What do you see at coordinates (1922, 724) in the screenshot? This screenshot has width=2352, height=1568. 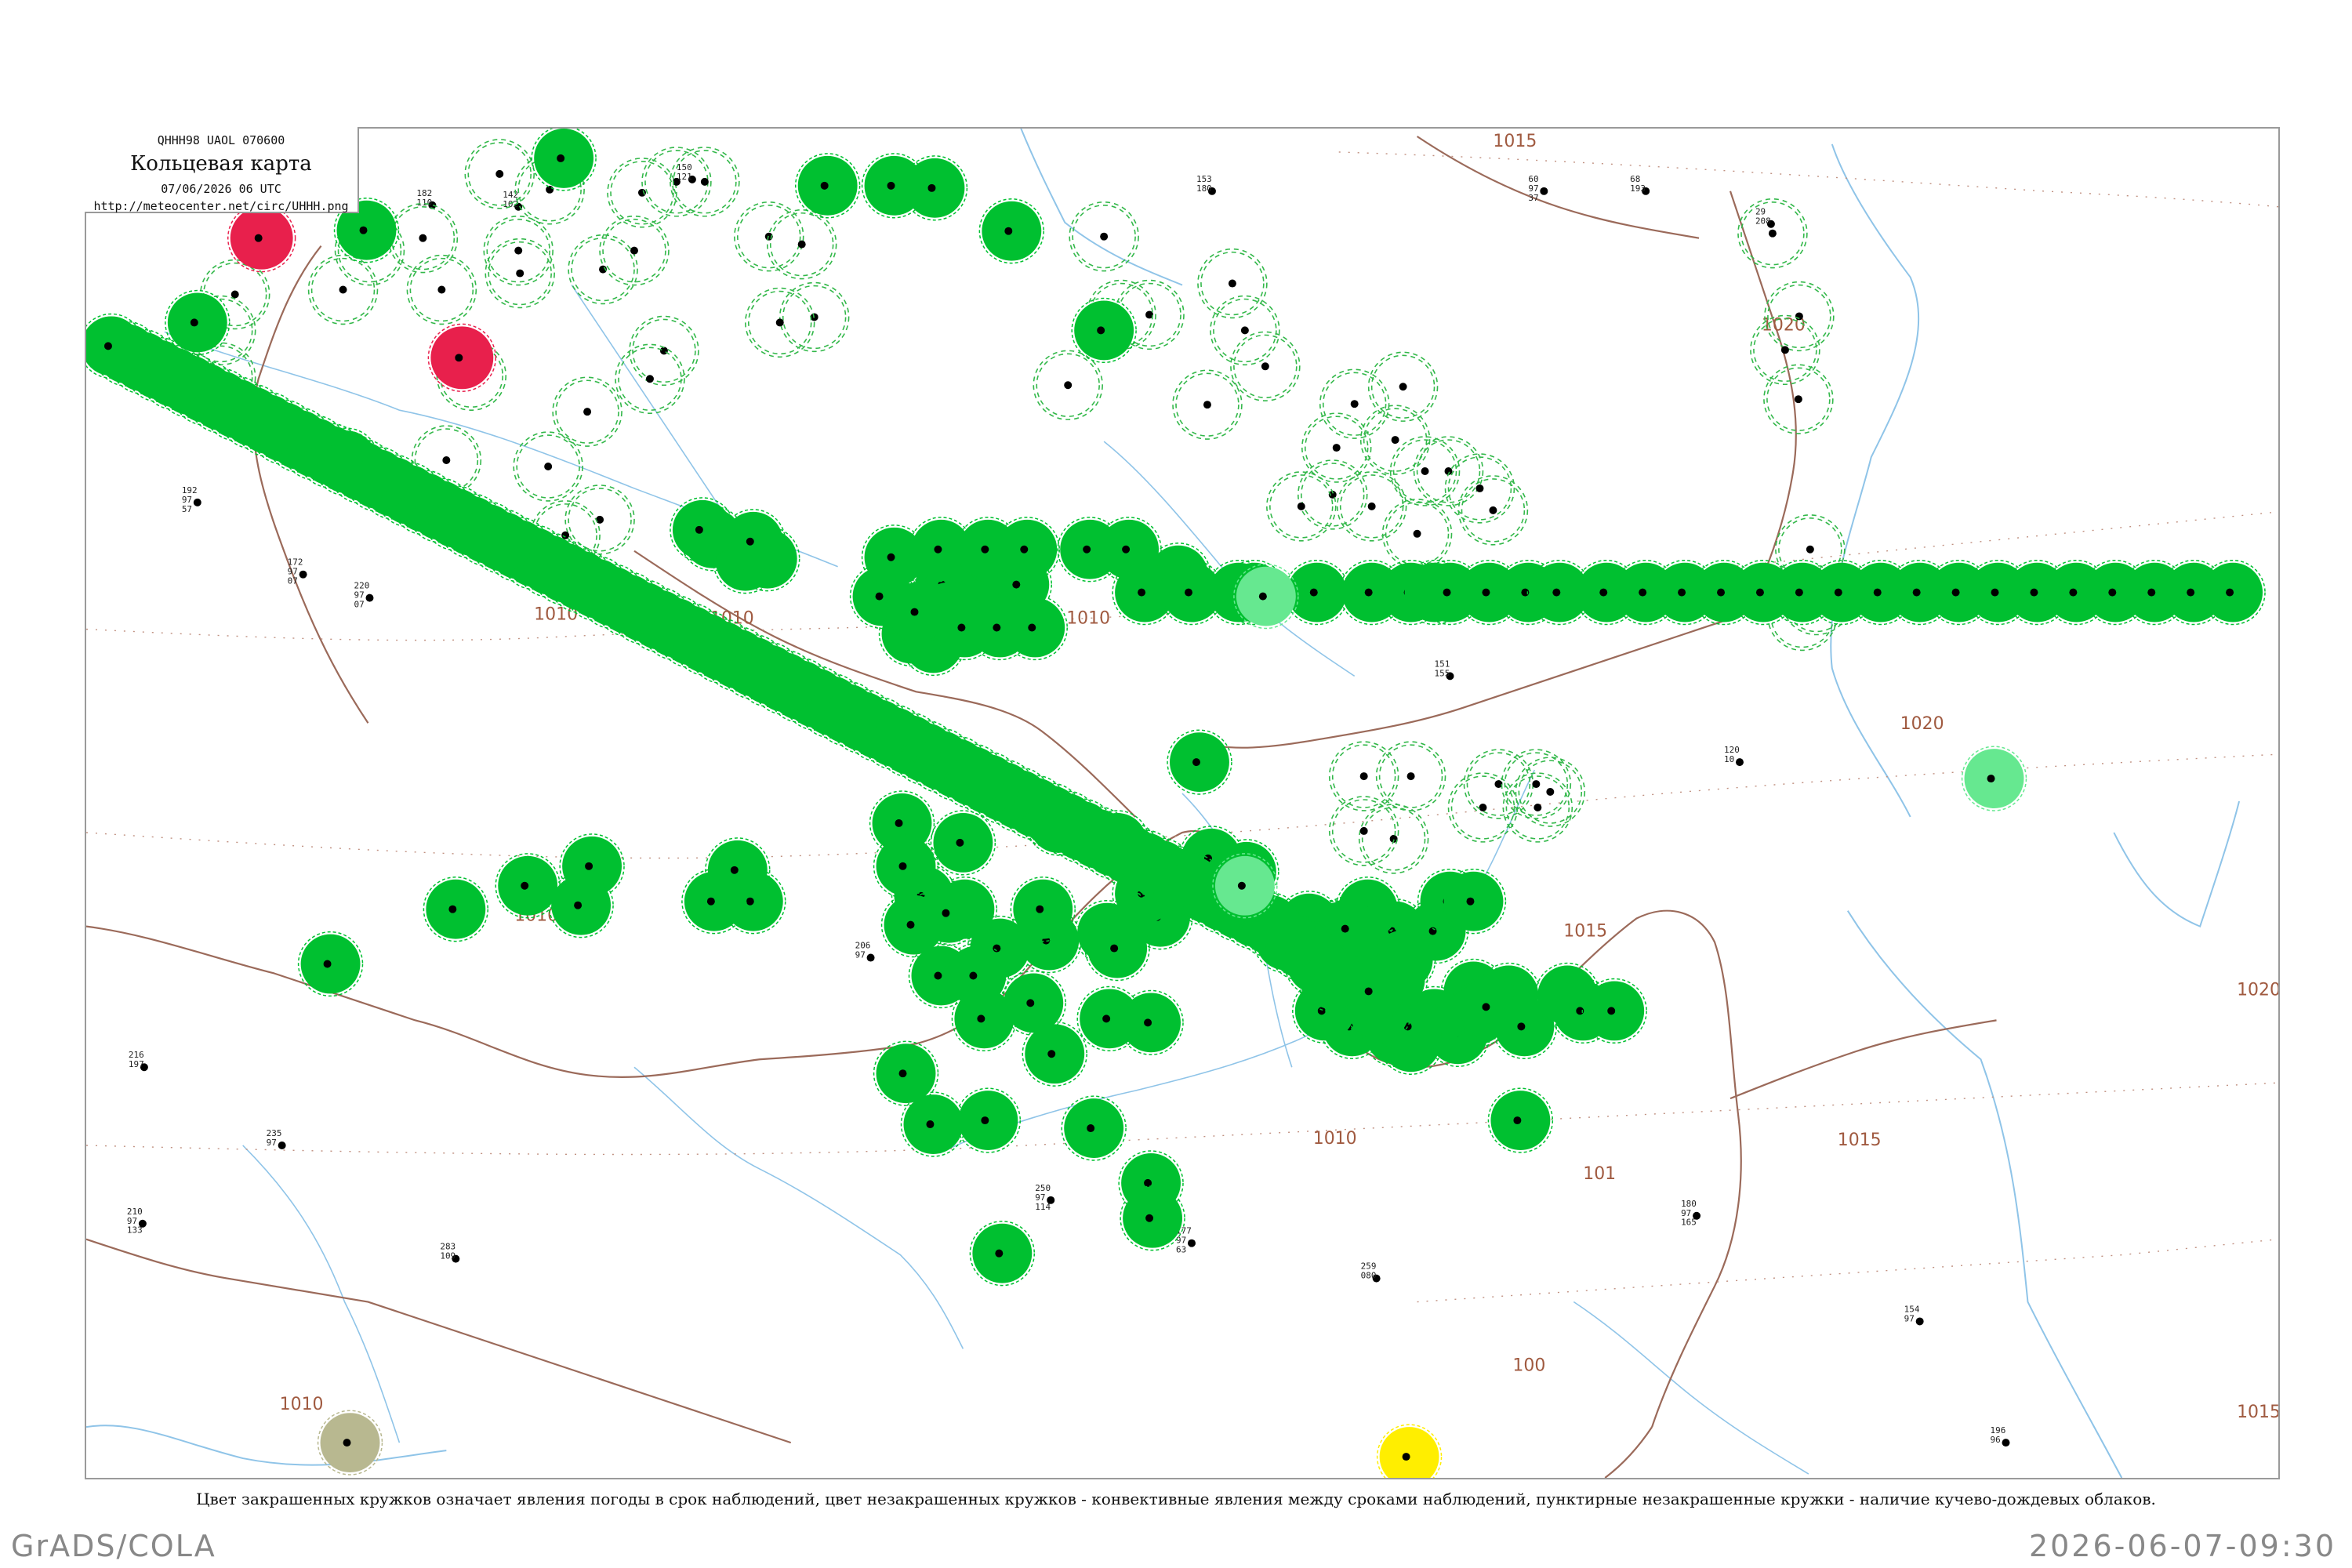 I see `isobar-label: 1020` at bounding box center [1922, 724].